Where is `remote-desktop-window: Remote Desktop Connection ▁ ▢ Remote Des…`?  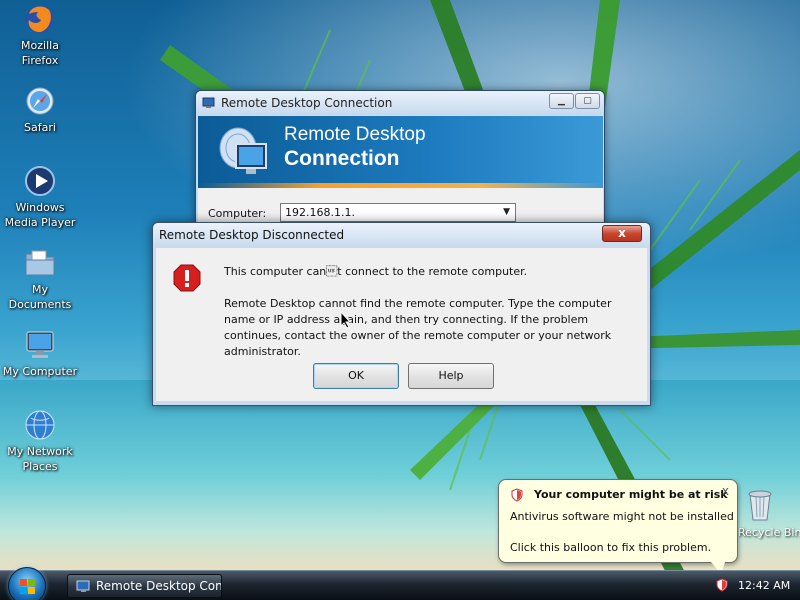
remote-desktop-window: Remote Desktop Connection ▁ ▢ Remote Des… is located at coordinates (400, 165).